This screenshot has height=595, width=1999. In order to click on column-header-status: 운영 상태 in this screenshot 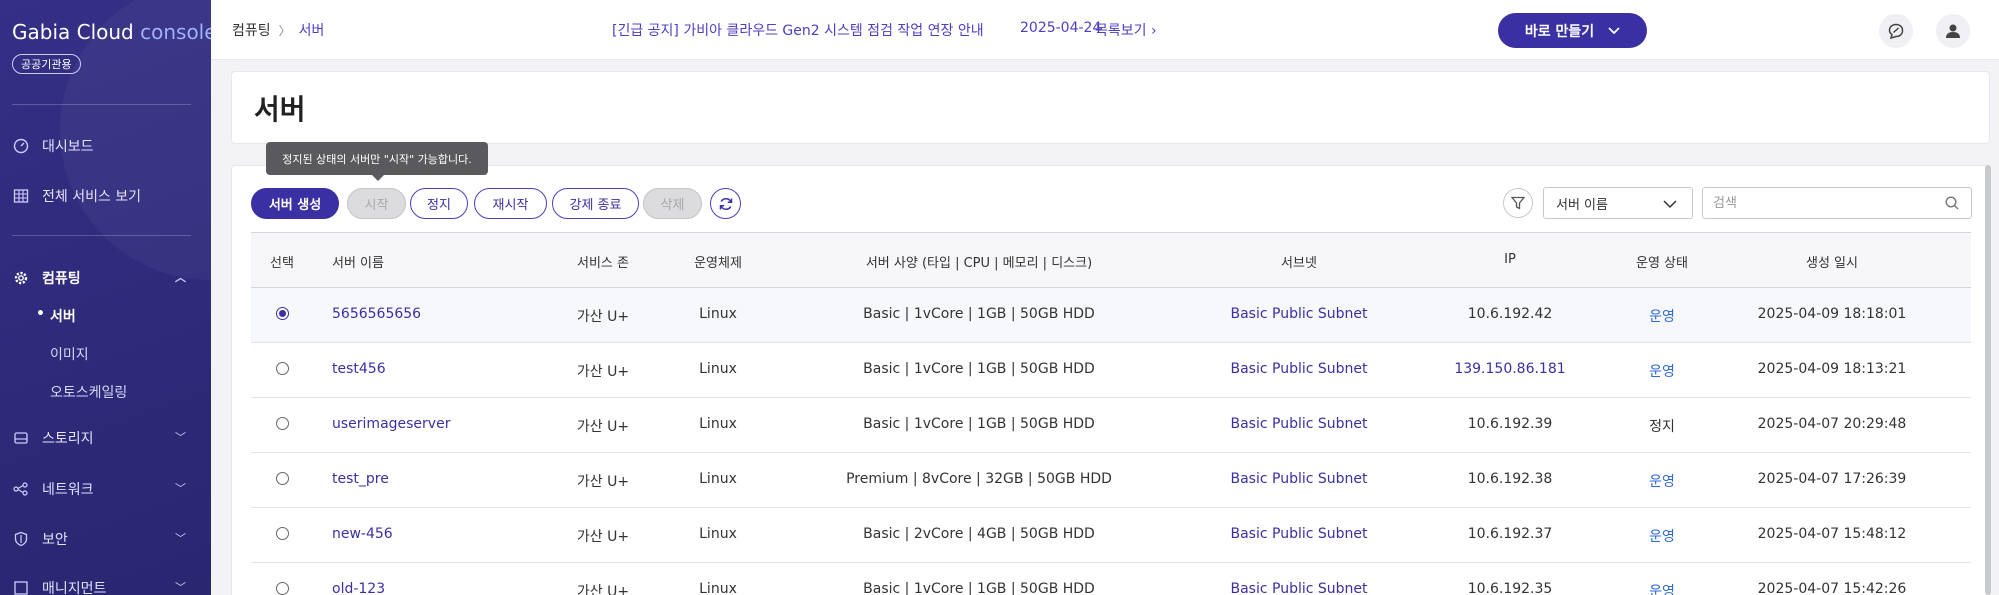, I will do `click(1662, 261)`.